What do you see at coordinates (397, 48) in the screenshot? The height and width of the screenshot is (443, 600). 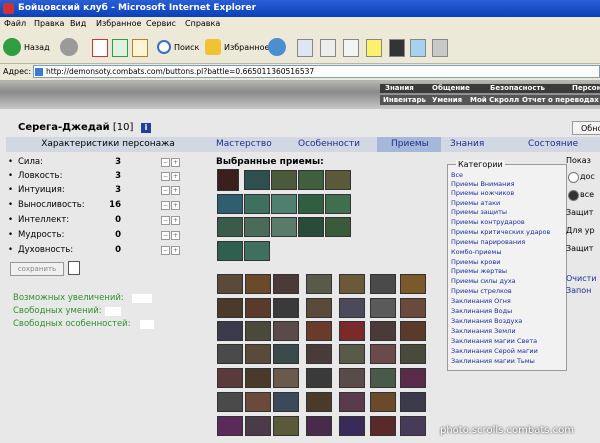 I see `k-icon` at bounding box center [397, 48].